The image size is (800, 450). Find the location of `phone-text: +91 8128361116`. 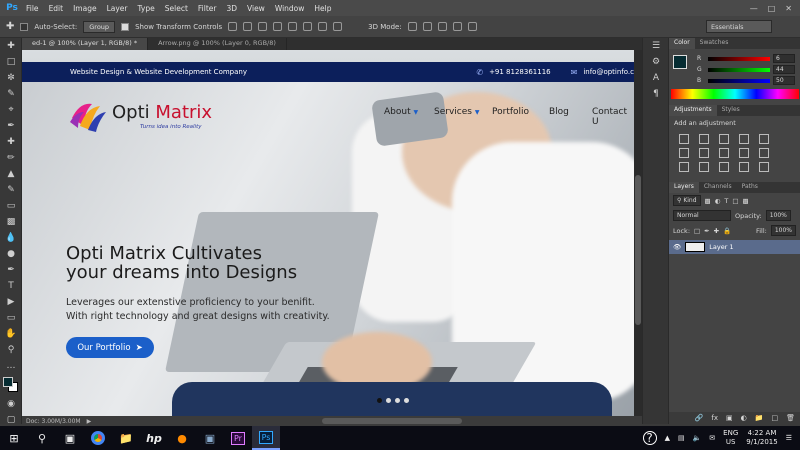

phone-text: +91 8128361116 is located at coordinates (520, 72).